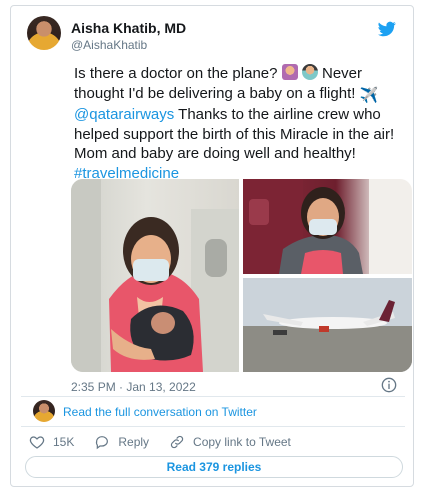  Describe the element at coordinates (133, 387) in the screenshot. I see `tweet-timestamp: 2:35 PM · Jan 13, 2022` at that location.